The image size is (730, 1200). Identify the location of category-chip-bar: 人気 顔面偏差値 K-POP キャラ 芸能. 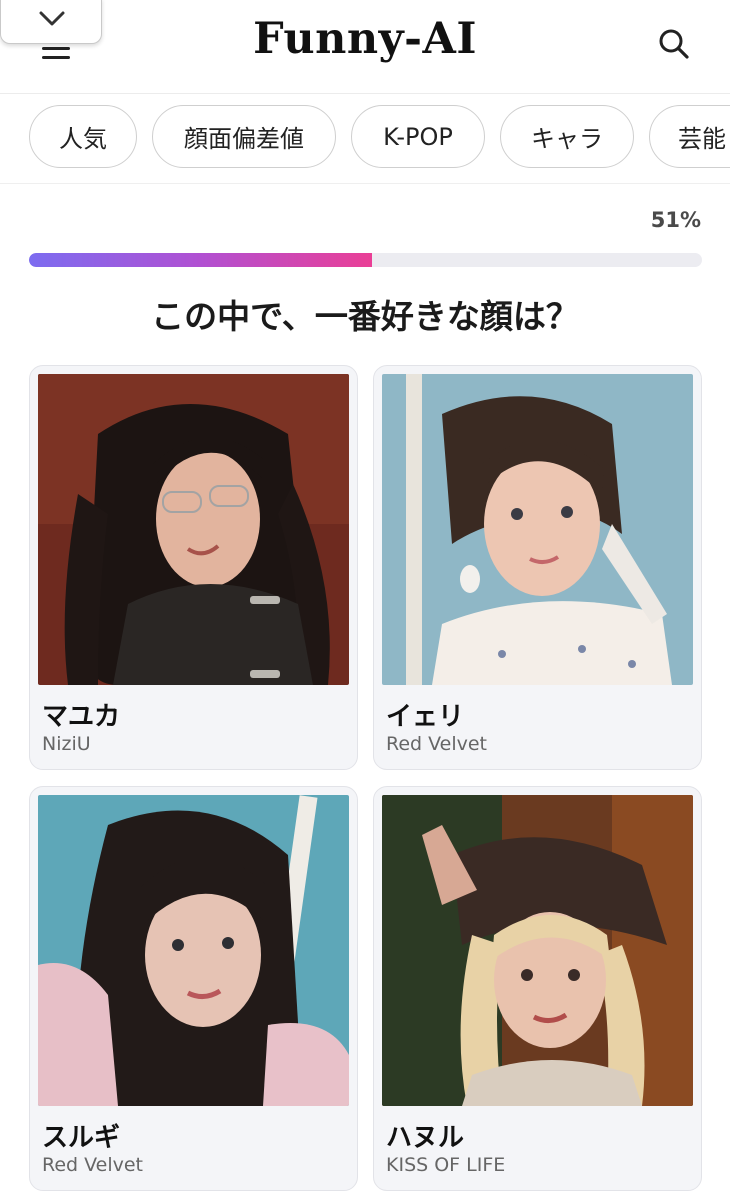
(365, 139).